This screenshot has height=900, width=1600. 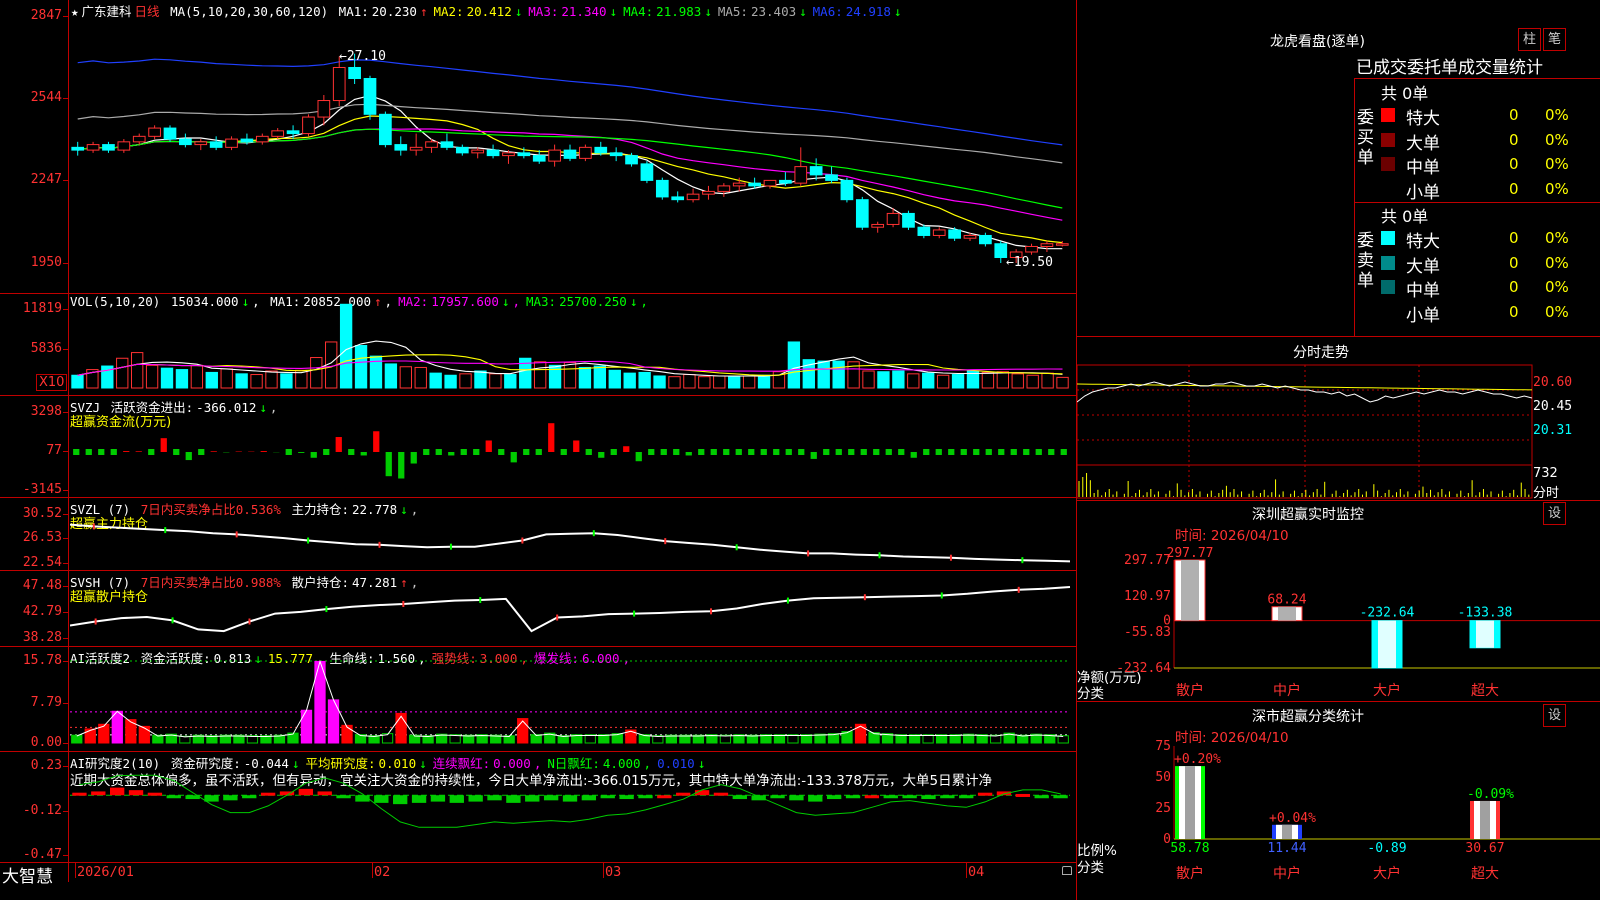 I want to click on y-tick-label: 1950, so click(x=46, y=262).